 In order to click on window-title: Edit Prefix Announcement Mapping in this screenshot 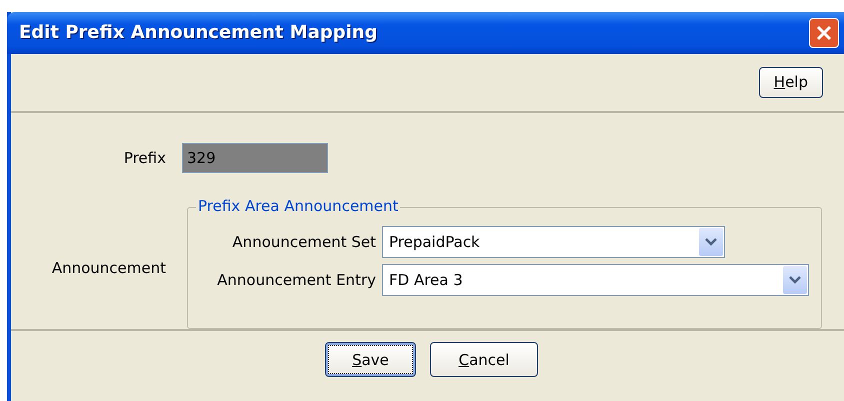, I will do `click(198, 33)`.